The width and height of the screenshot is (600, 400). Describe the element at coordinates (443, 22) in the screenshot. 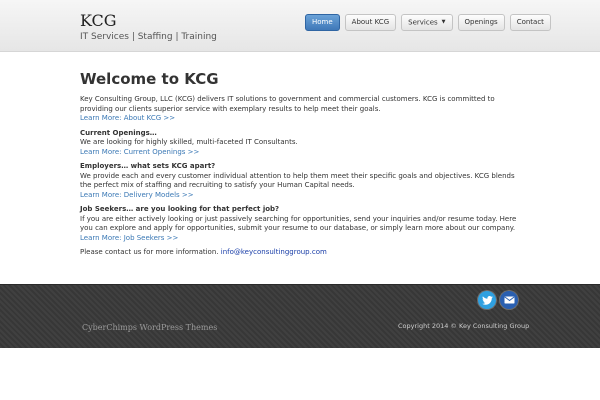

I see `caret-down-icon: ▼` at that location.